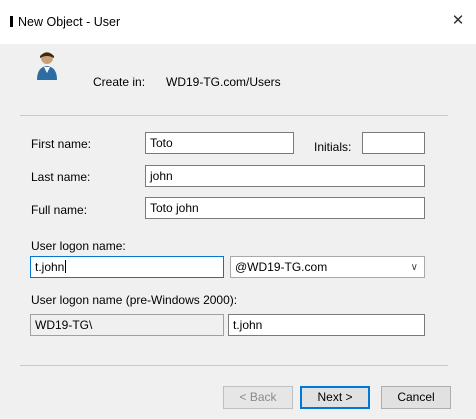 Image resolution: width=476 pixels, height=419 pixels. I want to click on separator, so click(234, 115).